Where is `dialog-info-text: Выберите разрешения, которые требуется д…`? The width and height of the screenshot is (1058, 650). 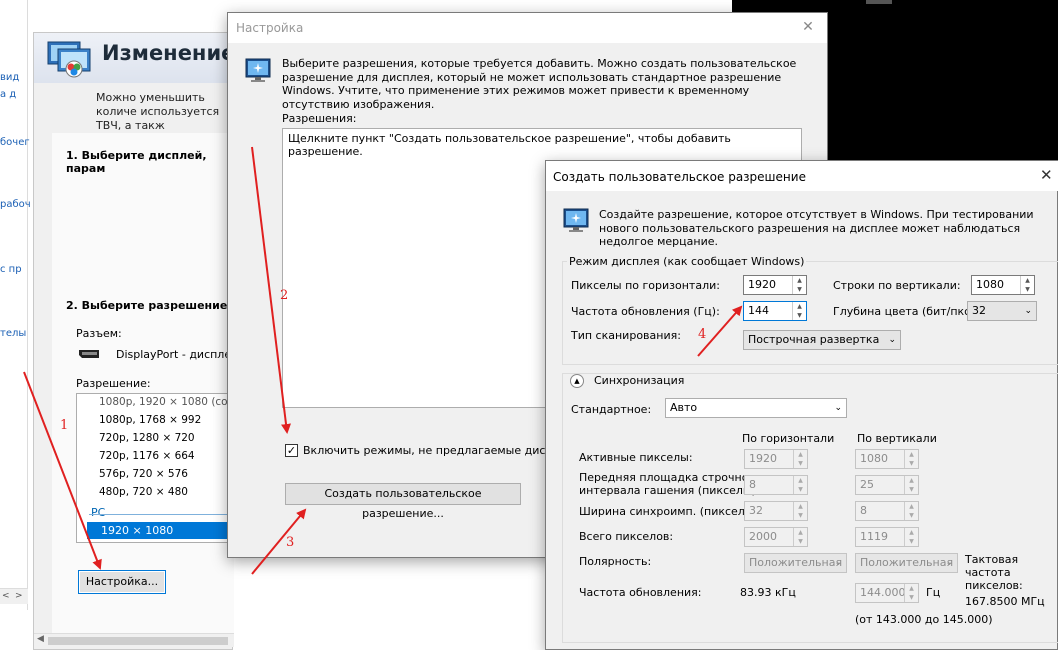 dialog-info-text: Выберите разрешения, которые требуется д… is located at coordinates (539, 84).